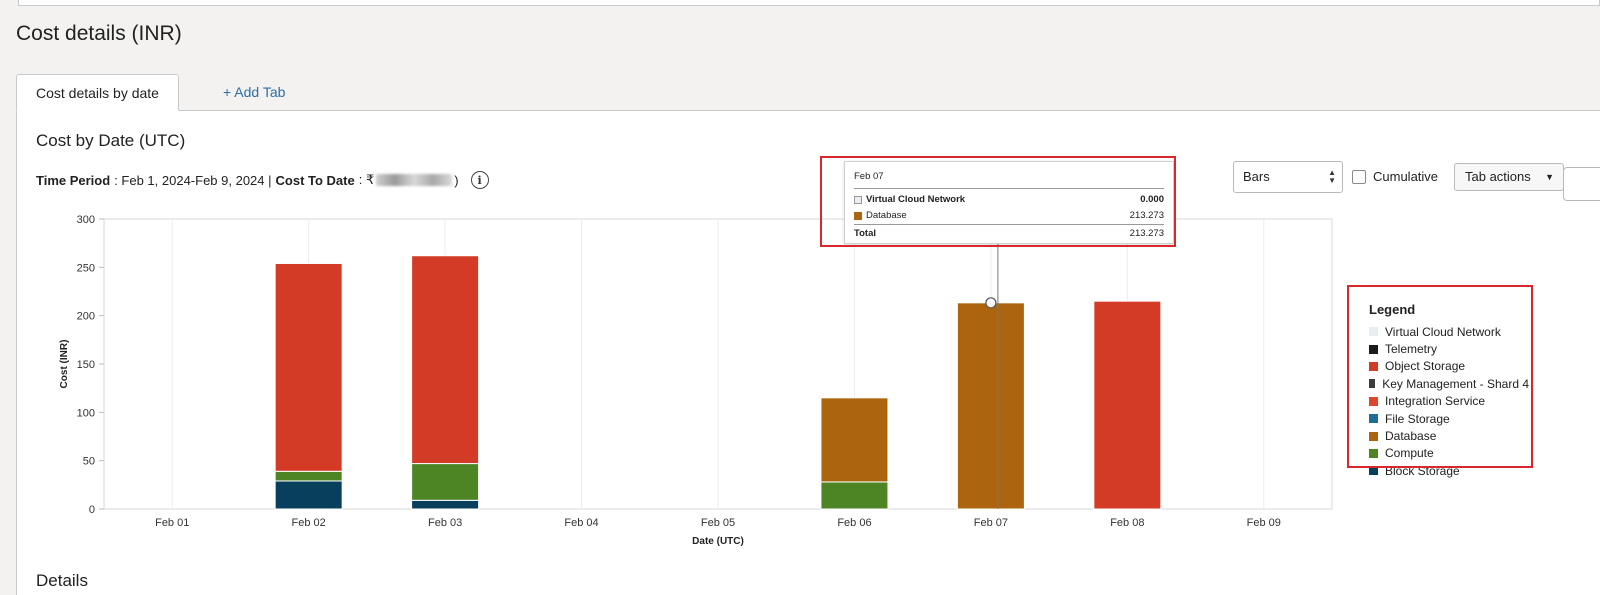  I want to click on legend-item-label: Virtual Cloud Network, so click(1443, 331).